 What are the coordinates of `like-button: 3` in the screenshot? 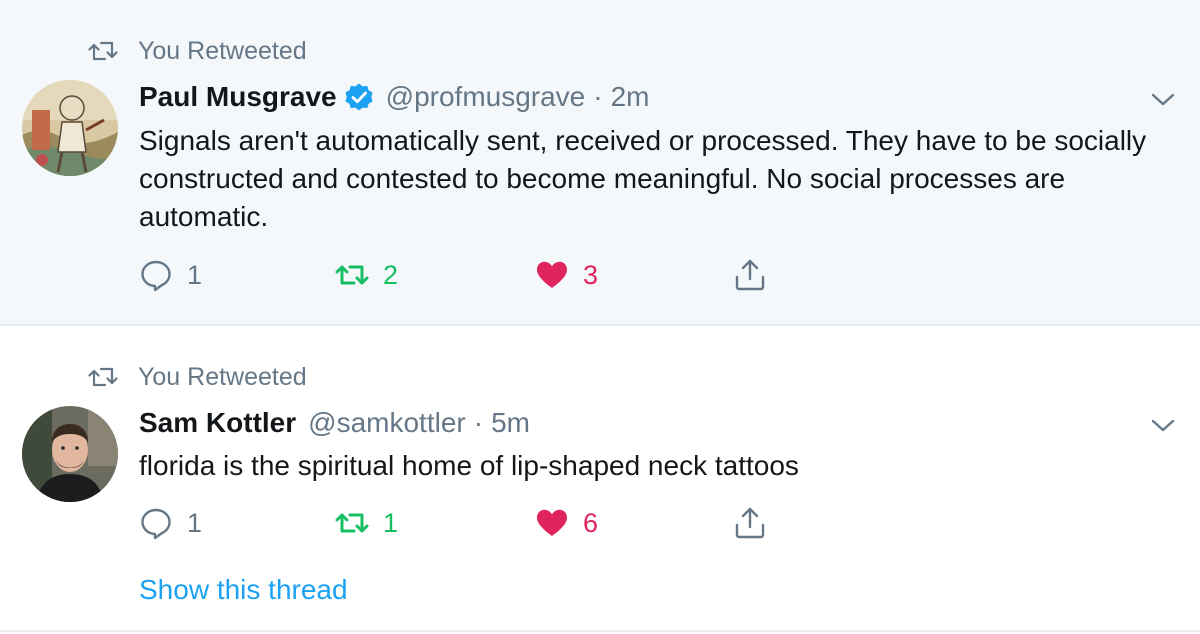 It's located at (566, 275).